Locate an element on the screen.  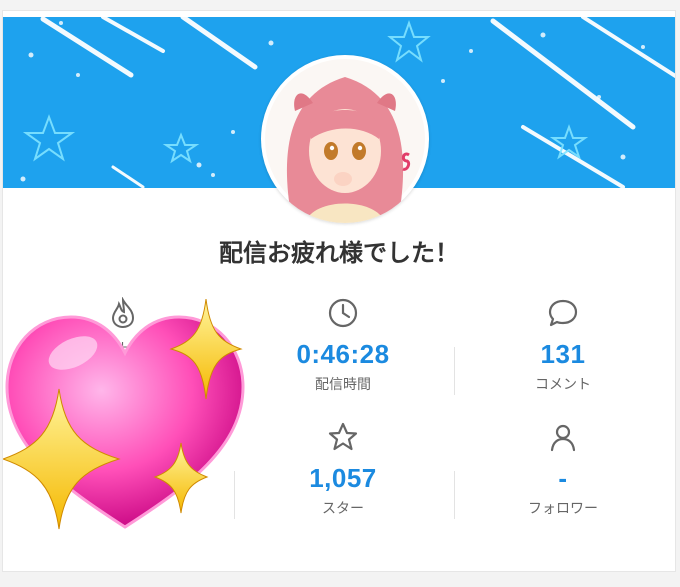
page-title: 配信お疲れ様でした！ is located at coordinates (339, 253).